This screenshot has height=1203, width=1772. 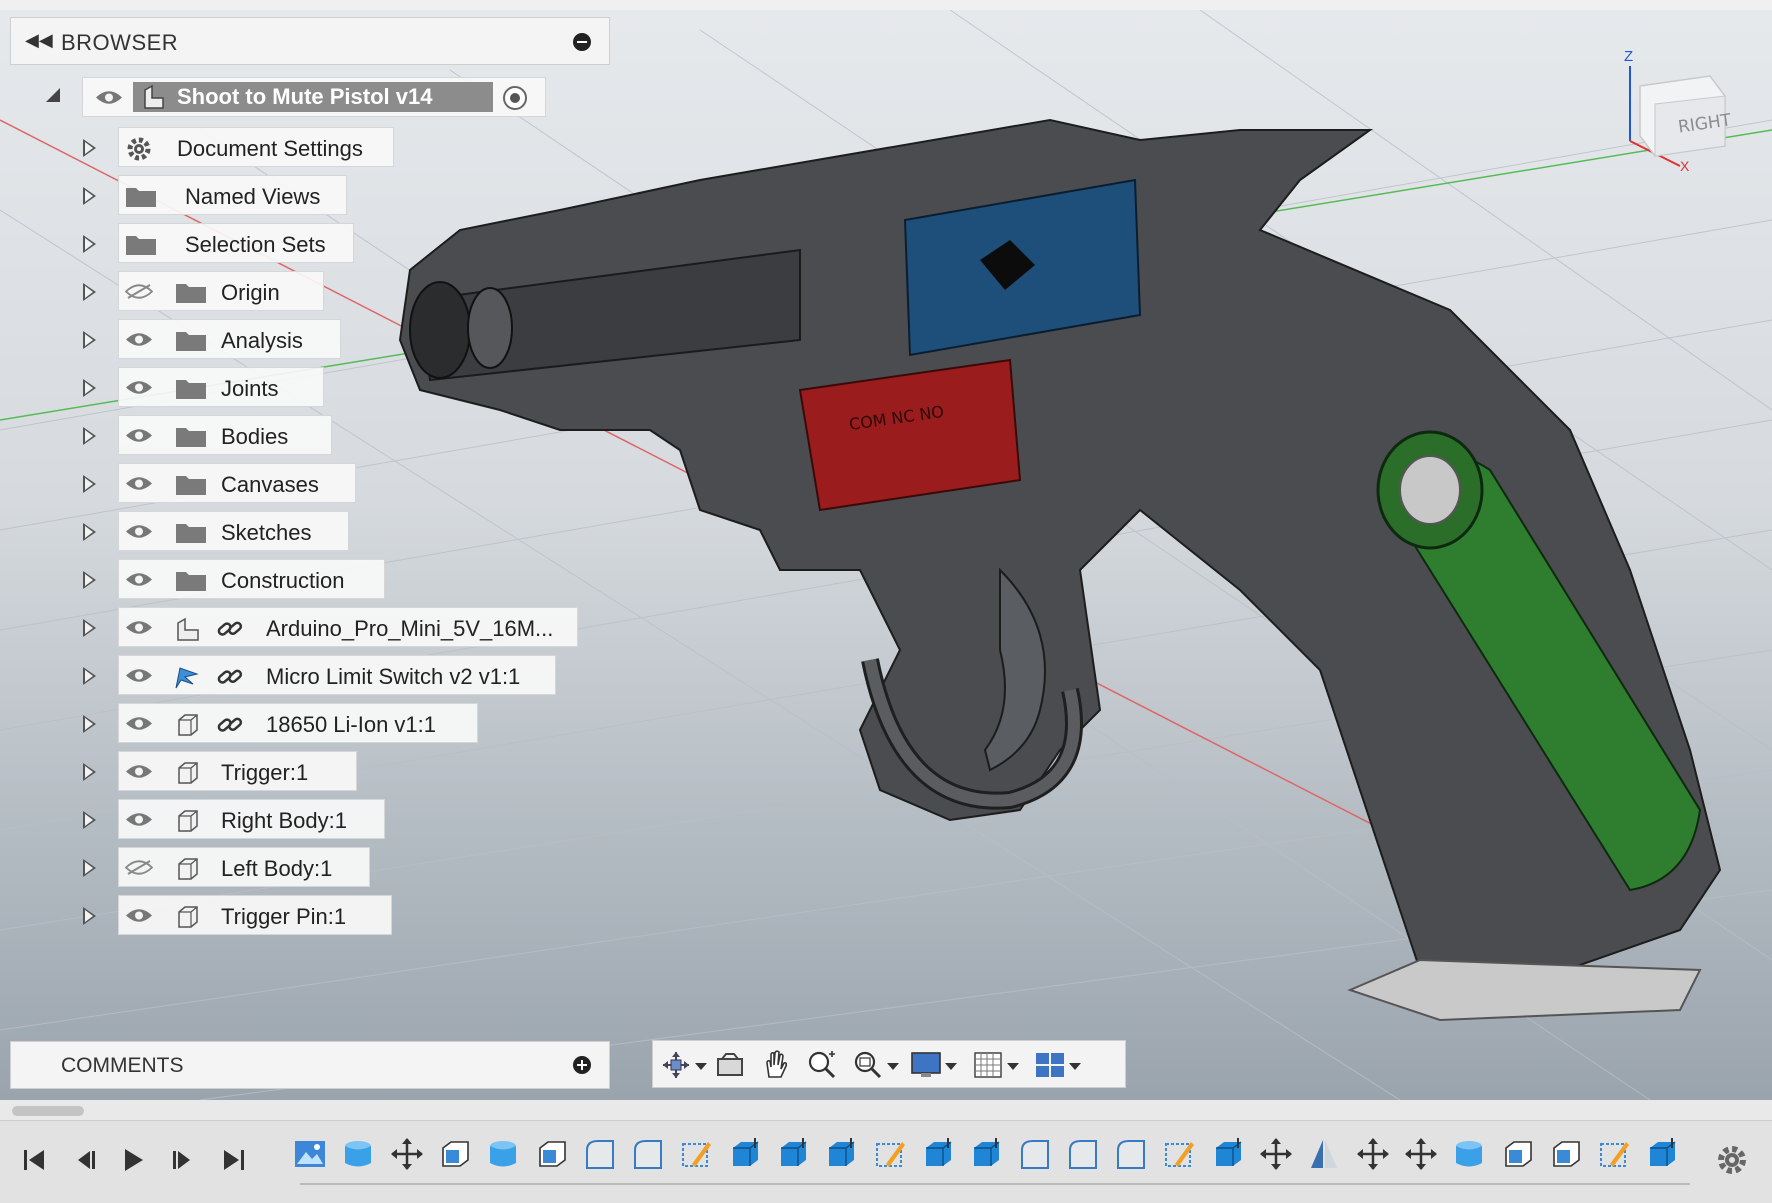 I want to click on display-settings-icon, so click(x=926, y=1065).